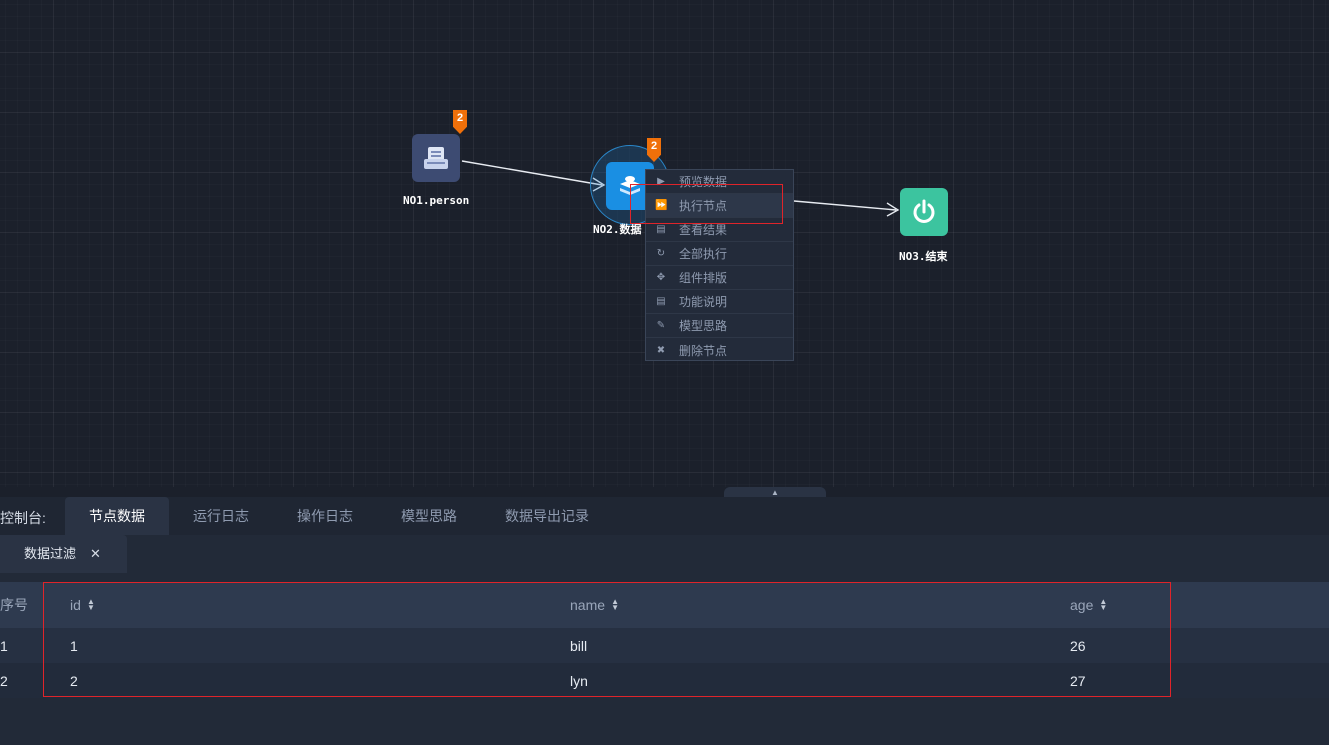 The image size is (1329, 745). I want to click on header-label: name, so click(588, 605).